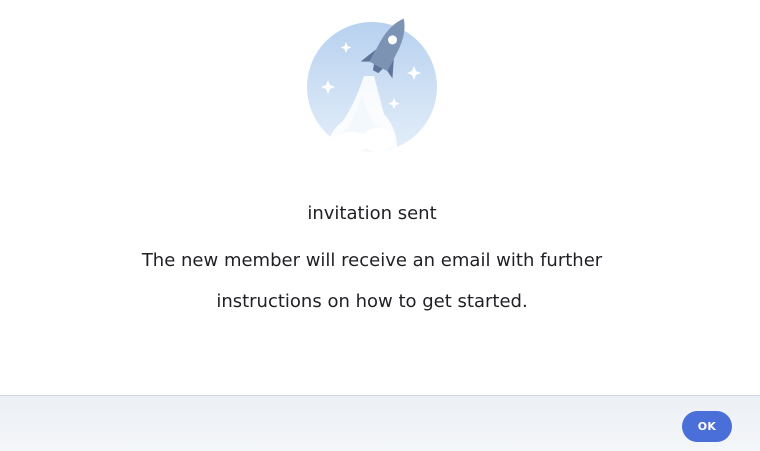 The width and height of the screenshot is (760, 451). I want to click on dialog-message-line-2: instructions on how to get started., so click(372, 301).